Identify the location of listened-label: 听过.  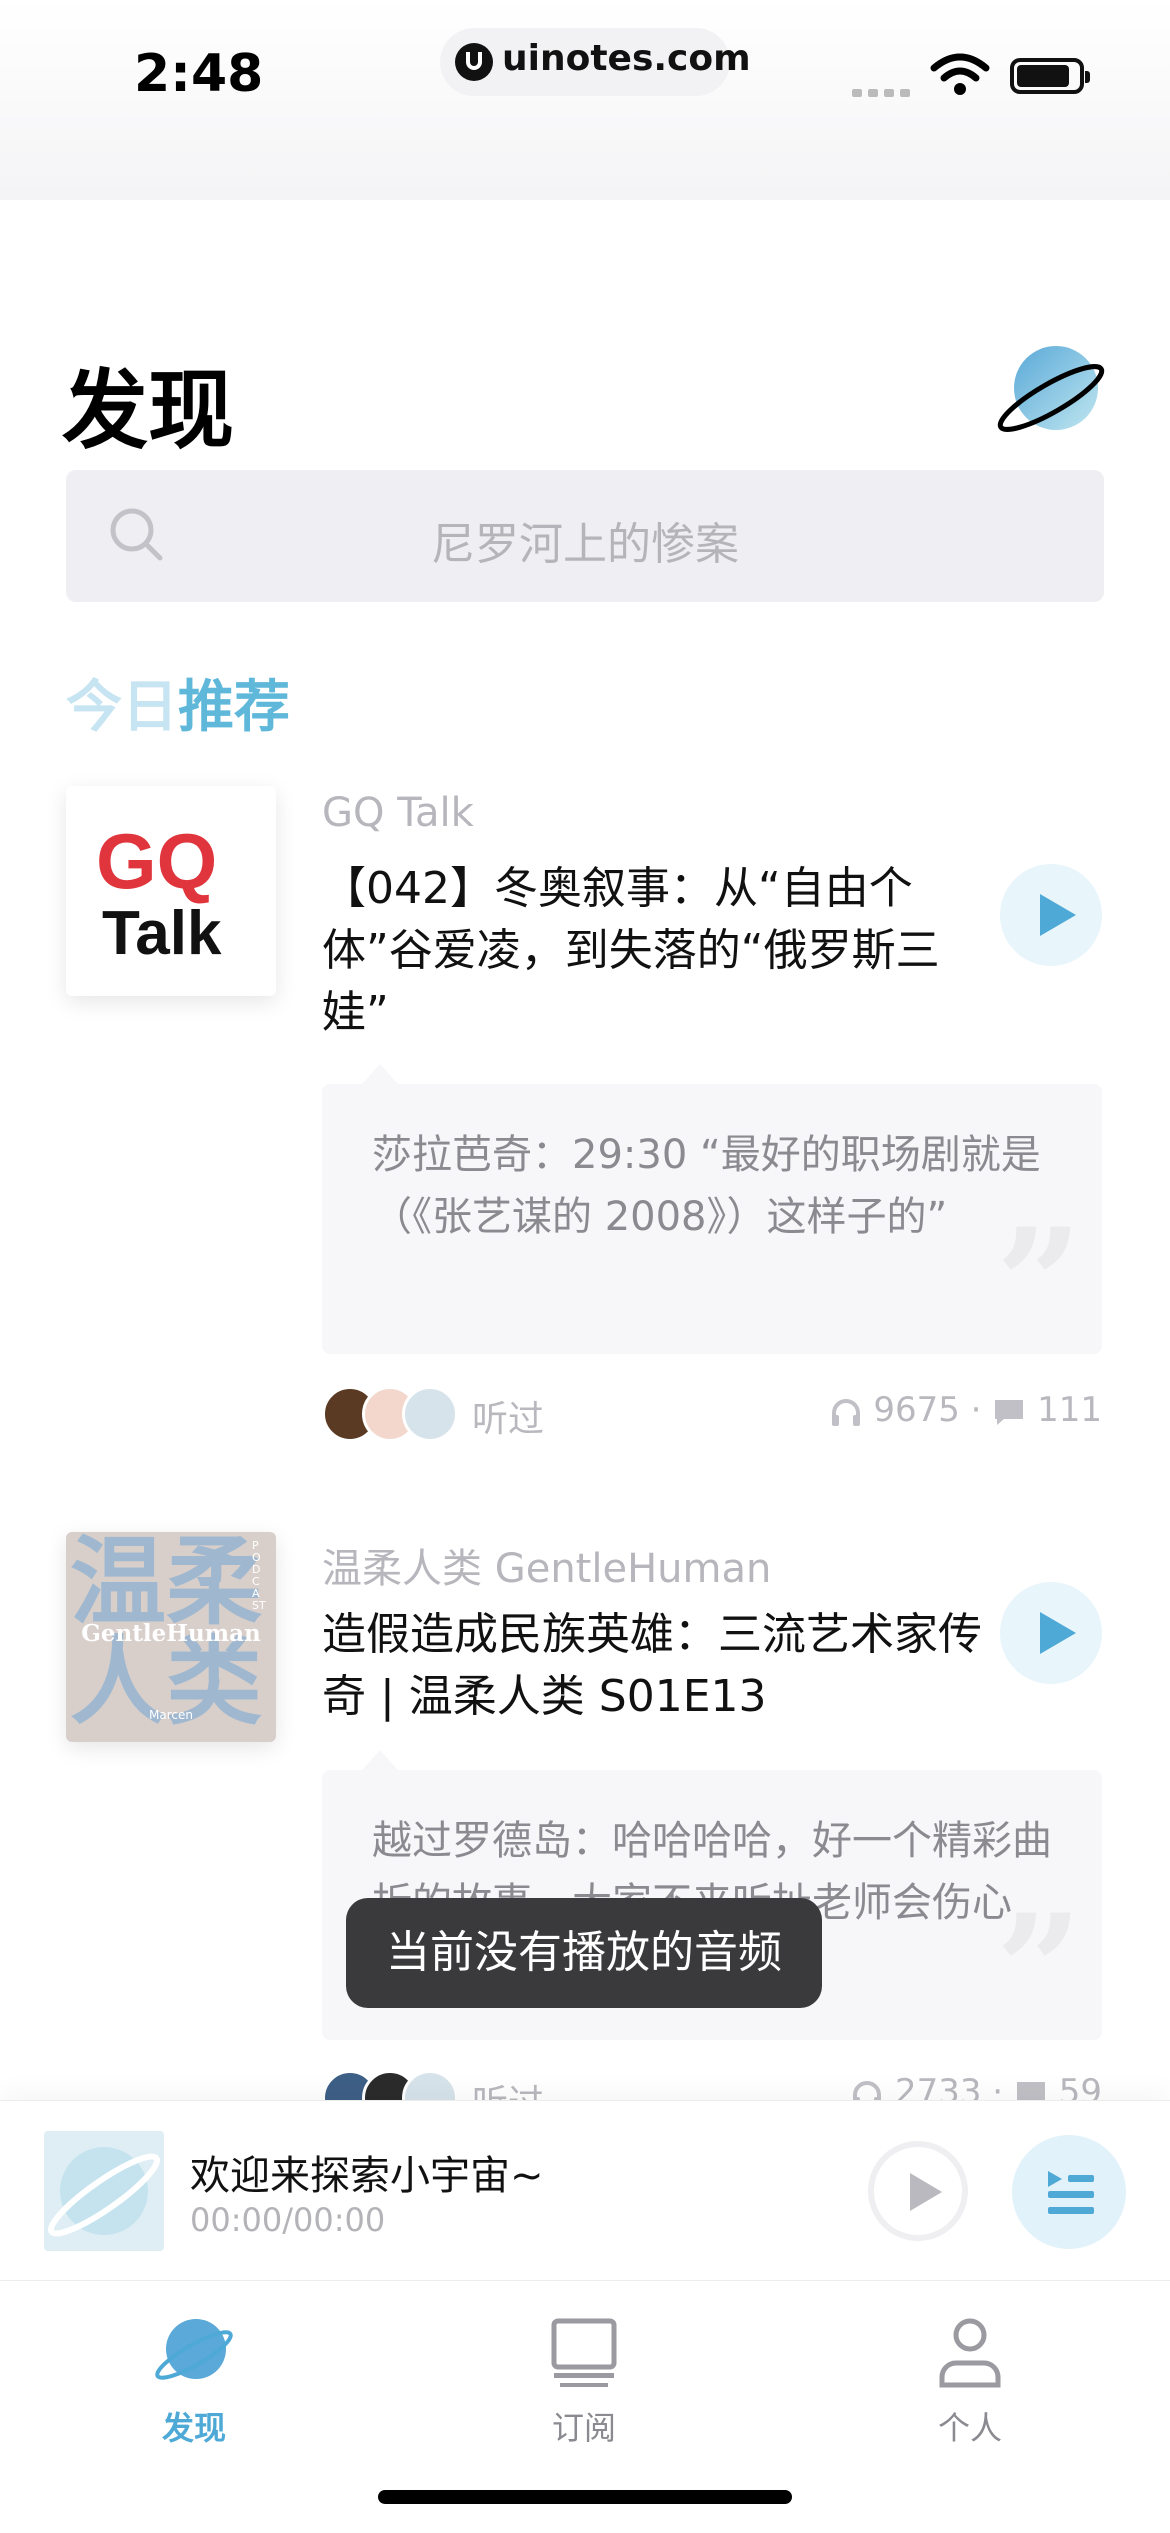
(508, 1419).